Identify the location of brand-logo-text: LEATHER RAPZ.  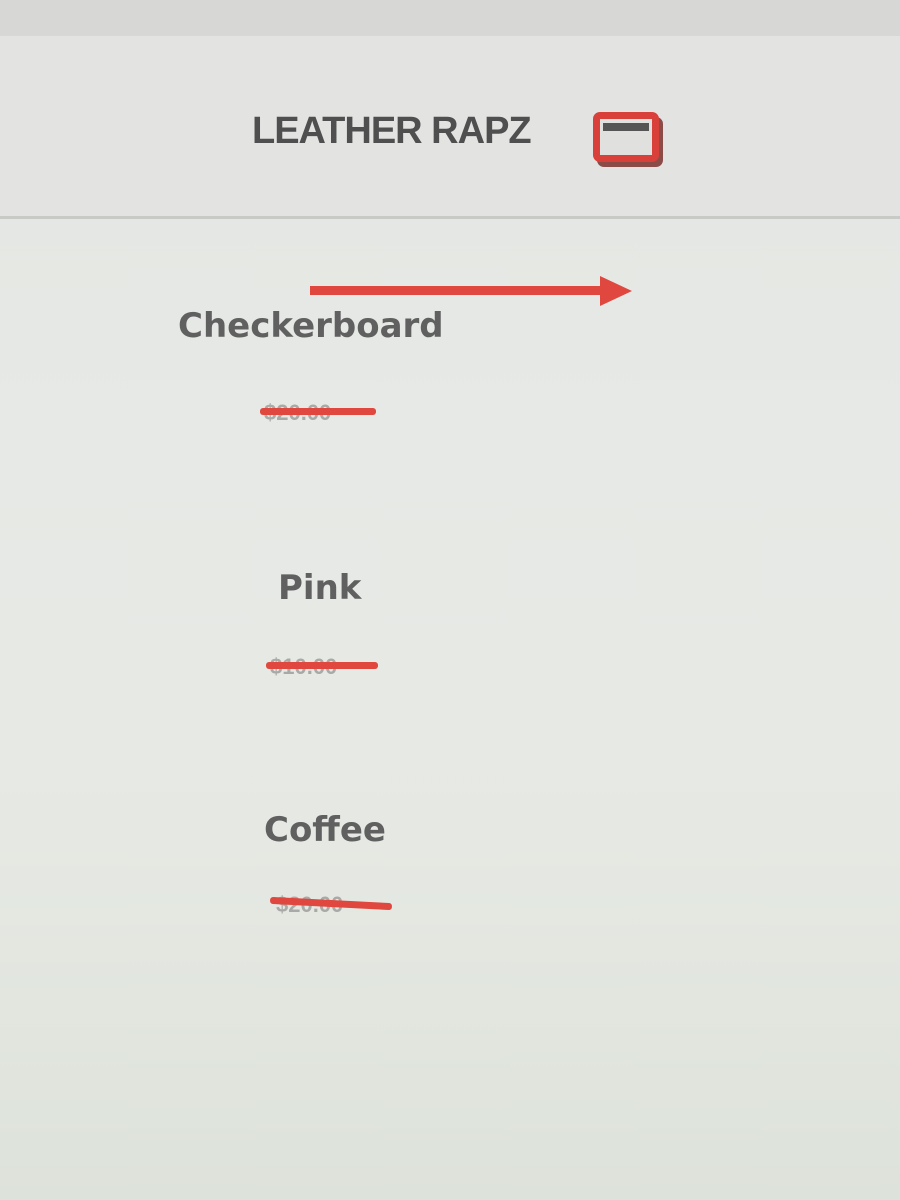
(392, 131).